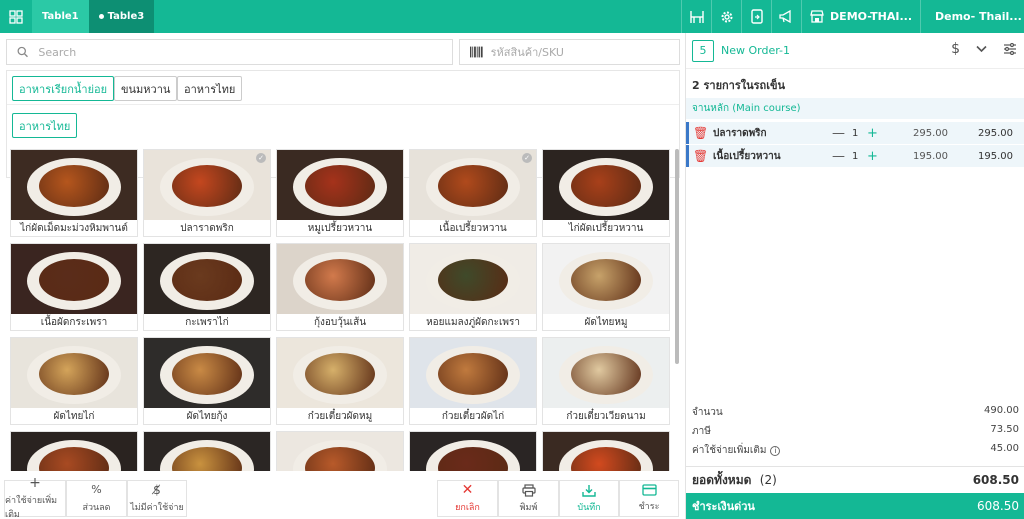  What do you see at coordinates (775, 451) in the screenshot?
I see `info-icon: i` at bounding box center [775, 451].